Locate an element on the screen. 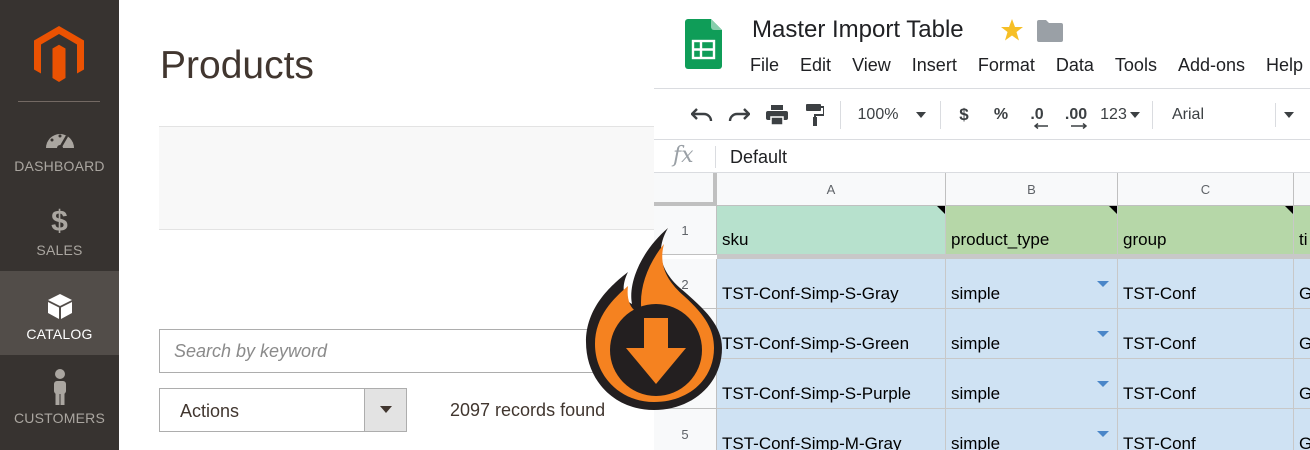  percent-format-button: % is located at coordinates (1001, 115).